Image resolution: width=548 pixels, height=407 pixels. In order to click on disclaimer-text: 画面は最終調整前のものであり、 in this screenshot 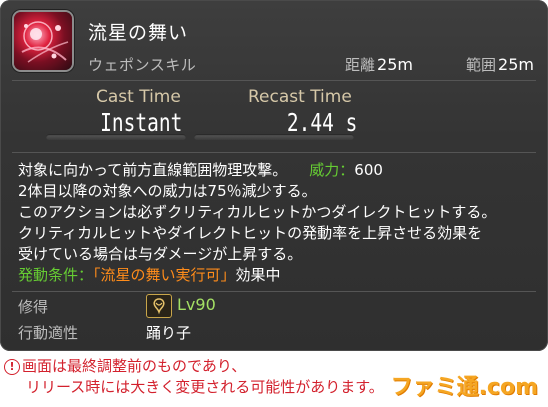, I will do `click(134, 366)`.